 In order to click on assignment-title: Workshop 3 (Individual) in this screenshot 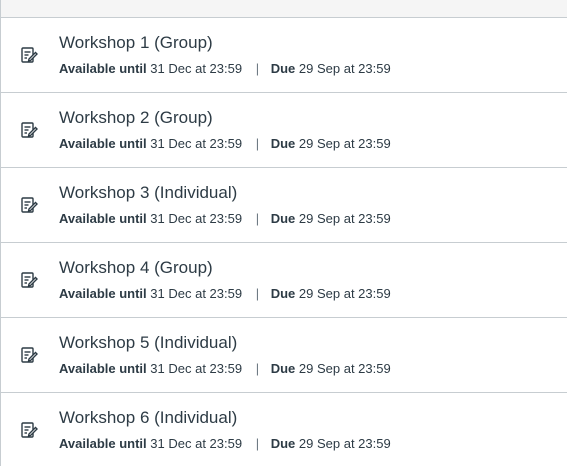, I will do `click(148, 193)`.